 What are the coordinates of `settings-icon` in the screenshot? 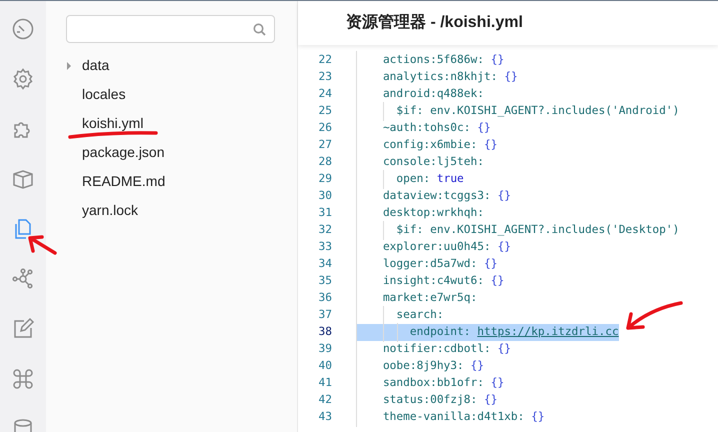 It's located at (23, 79).